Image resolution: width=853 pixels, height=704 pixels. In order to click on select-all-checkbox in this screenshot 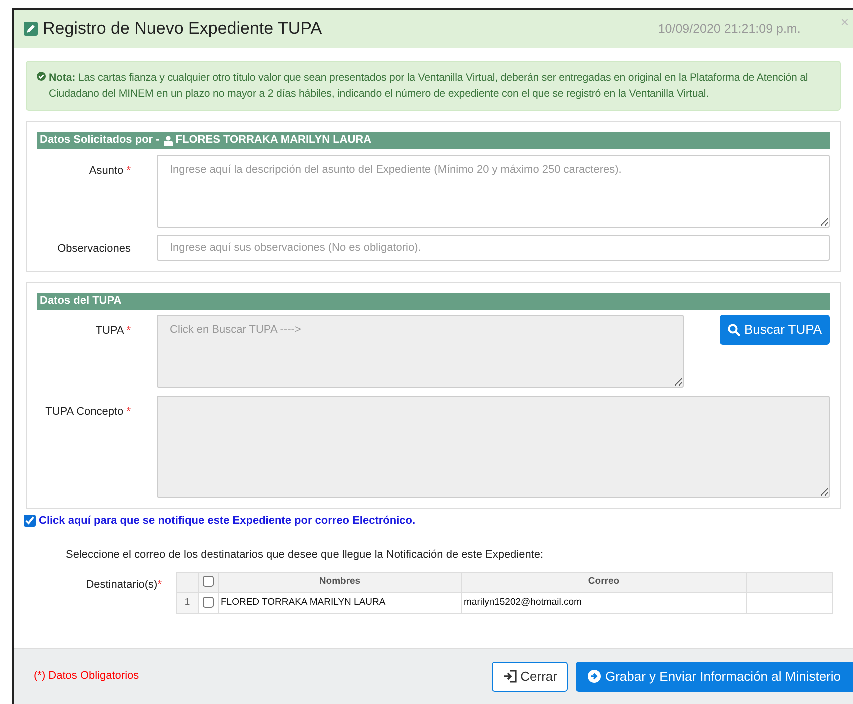, I will do `click(208, 582)`.